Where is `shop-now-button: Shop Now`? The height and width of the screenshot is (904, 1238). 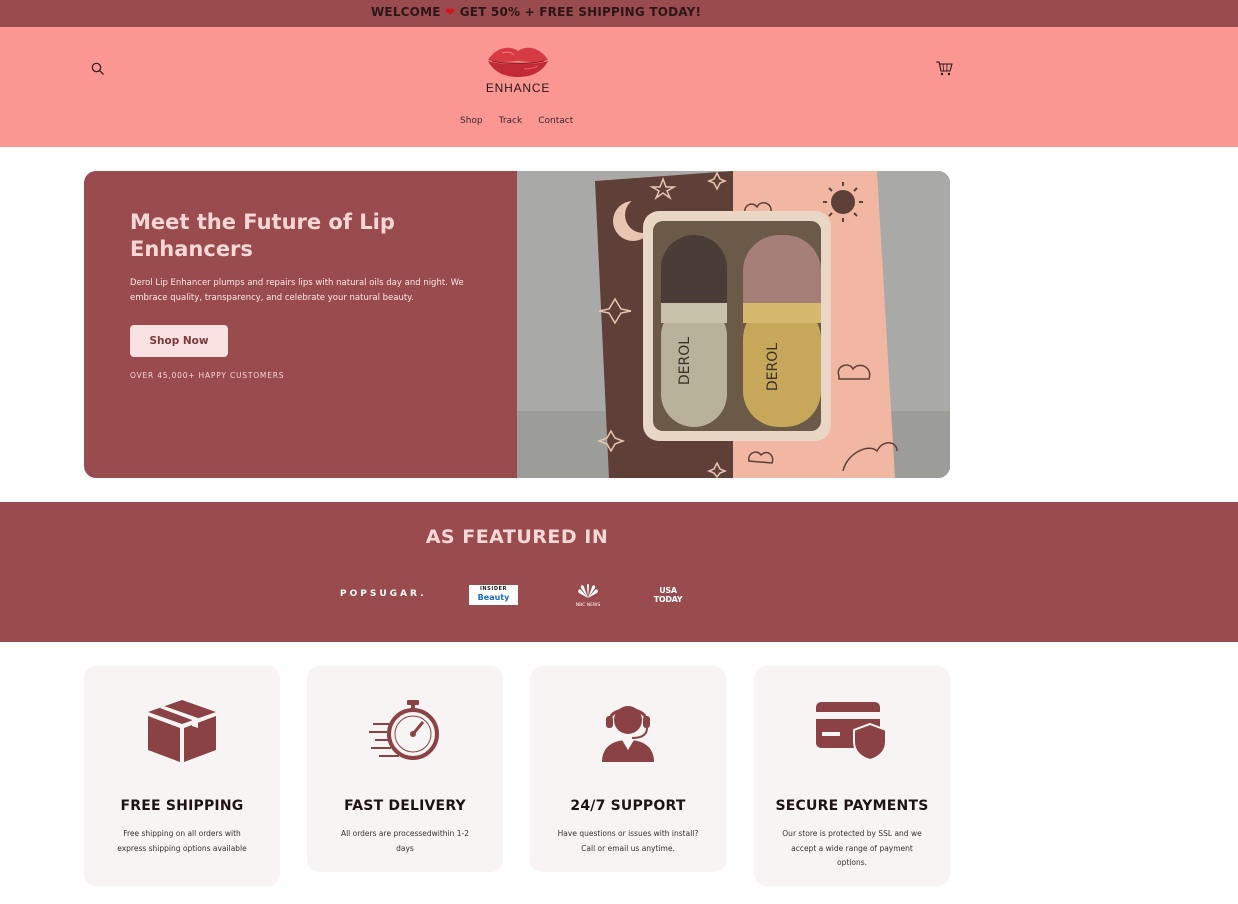 shop-now-button: Shop Now is located at coordinates (179, 341).